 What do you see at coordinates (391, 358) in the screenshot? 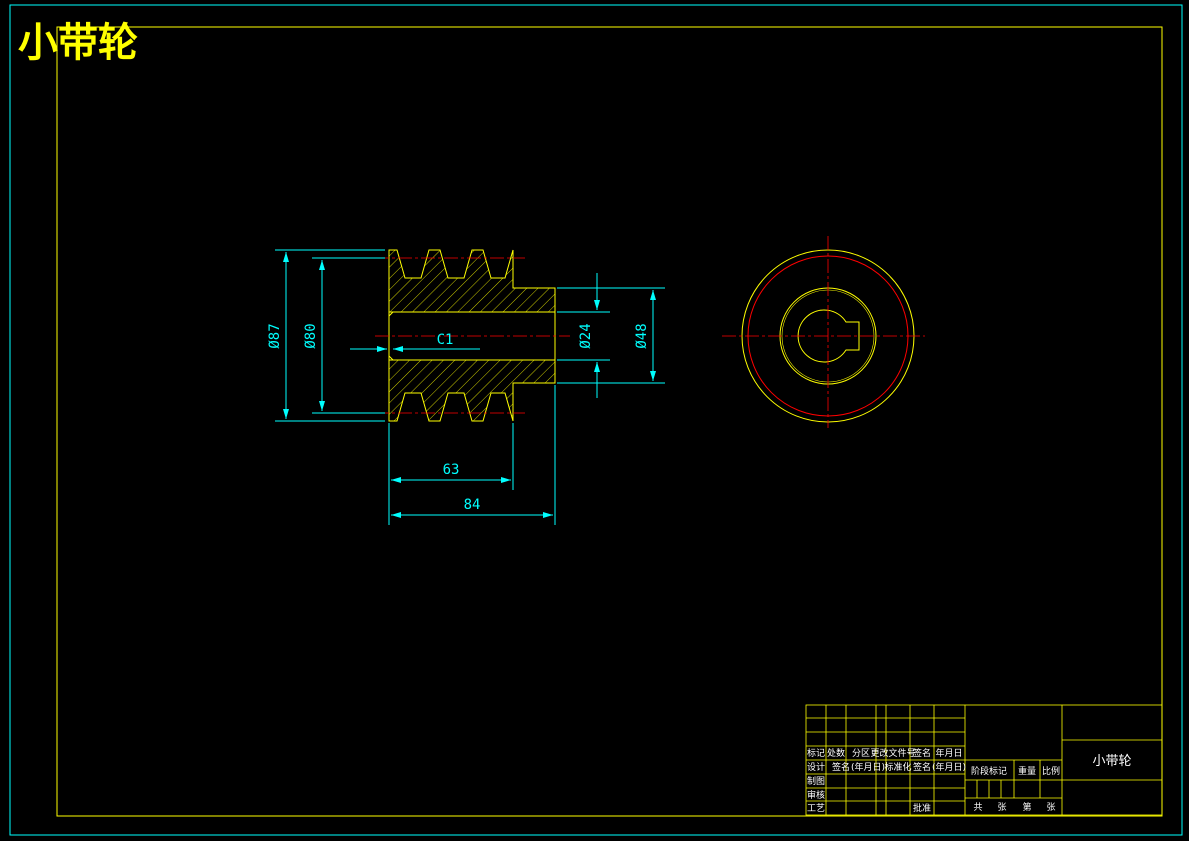
I see `bore-chamfer-bottom` at bounding box center [391, 358].